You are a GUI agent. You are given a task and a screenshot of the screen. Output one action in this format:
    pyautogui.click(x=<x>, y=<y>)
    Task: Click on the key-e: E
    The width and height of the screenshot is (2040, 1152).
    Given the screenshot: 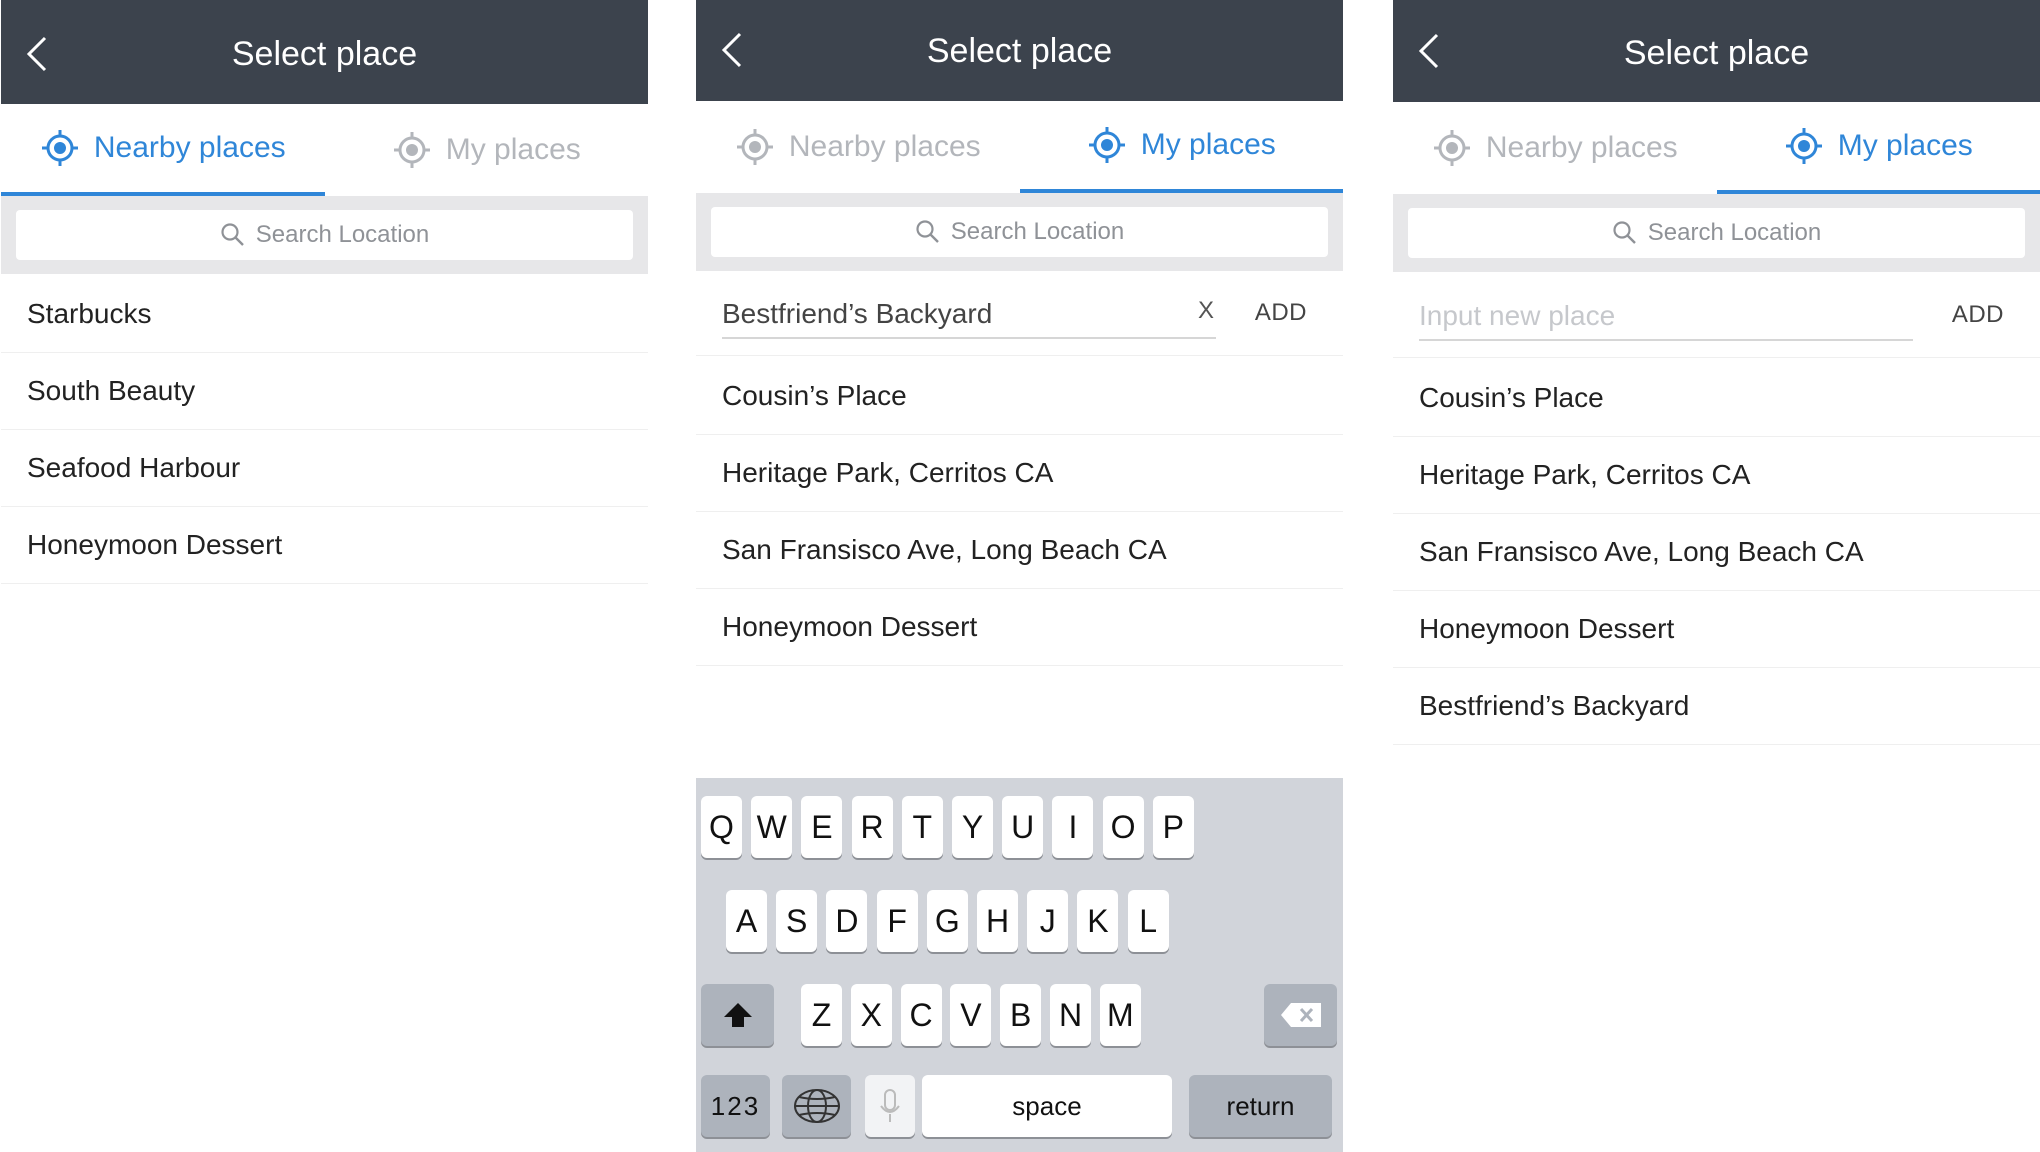 What is the action you would take?
    pyautogui.click(x=822, y=827)
    